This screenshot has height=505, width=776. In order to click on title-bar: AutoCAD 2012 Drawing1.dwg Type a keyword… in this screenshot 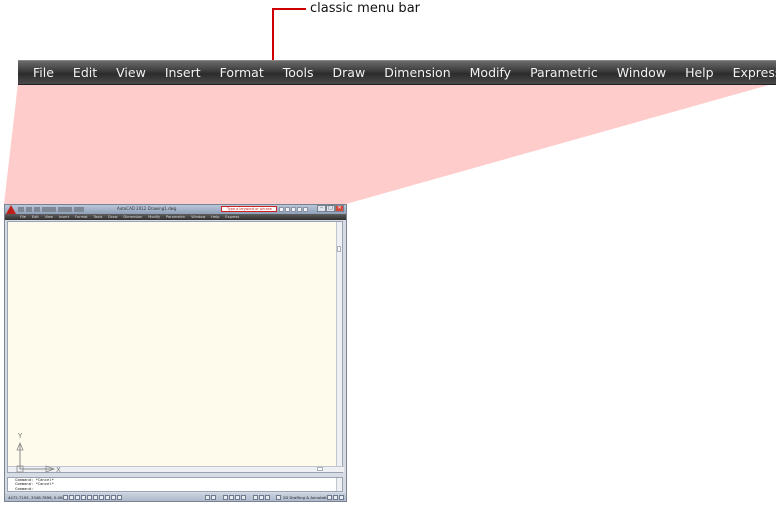, I will do `click(175, 209)`.